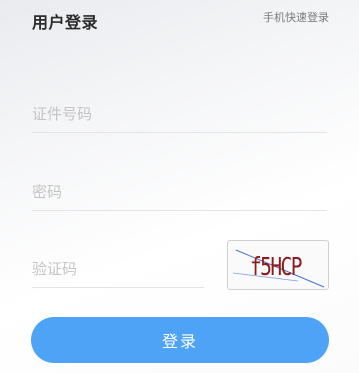  I want to click on id-number-input, so click(179, 114).